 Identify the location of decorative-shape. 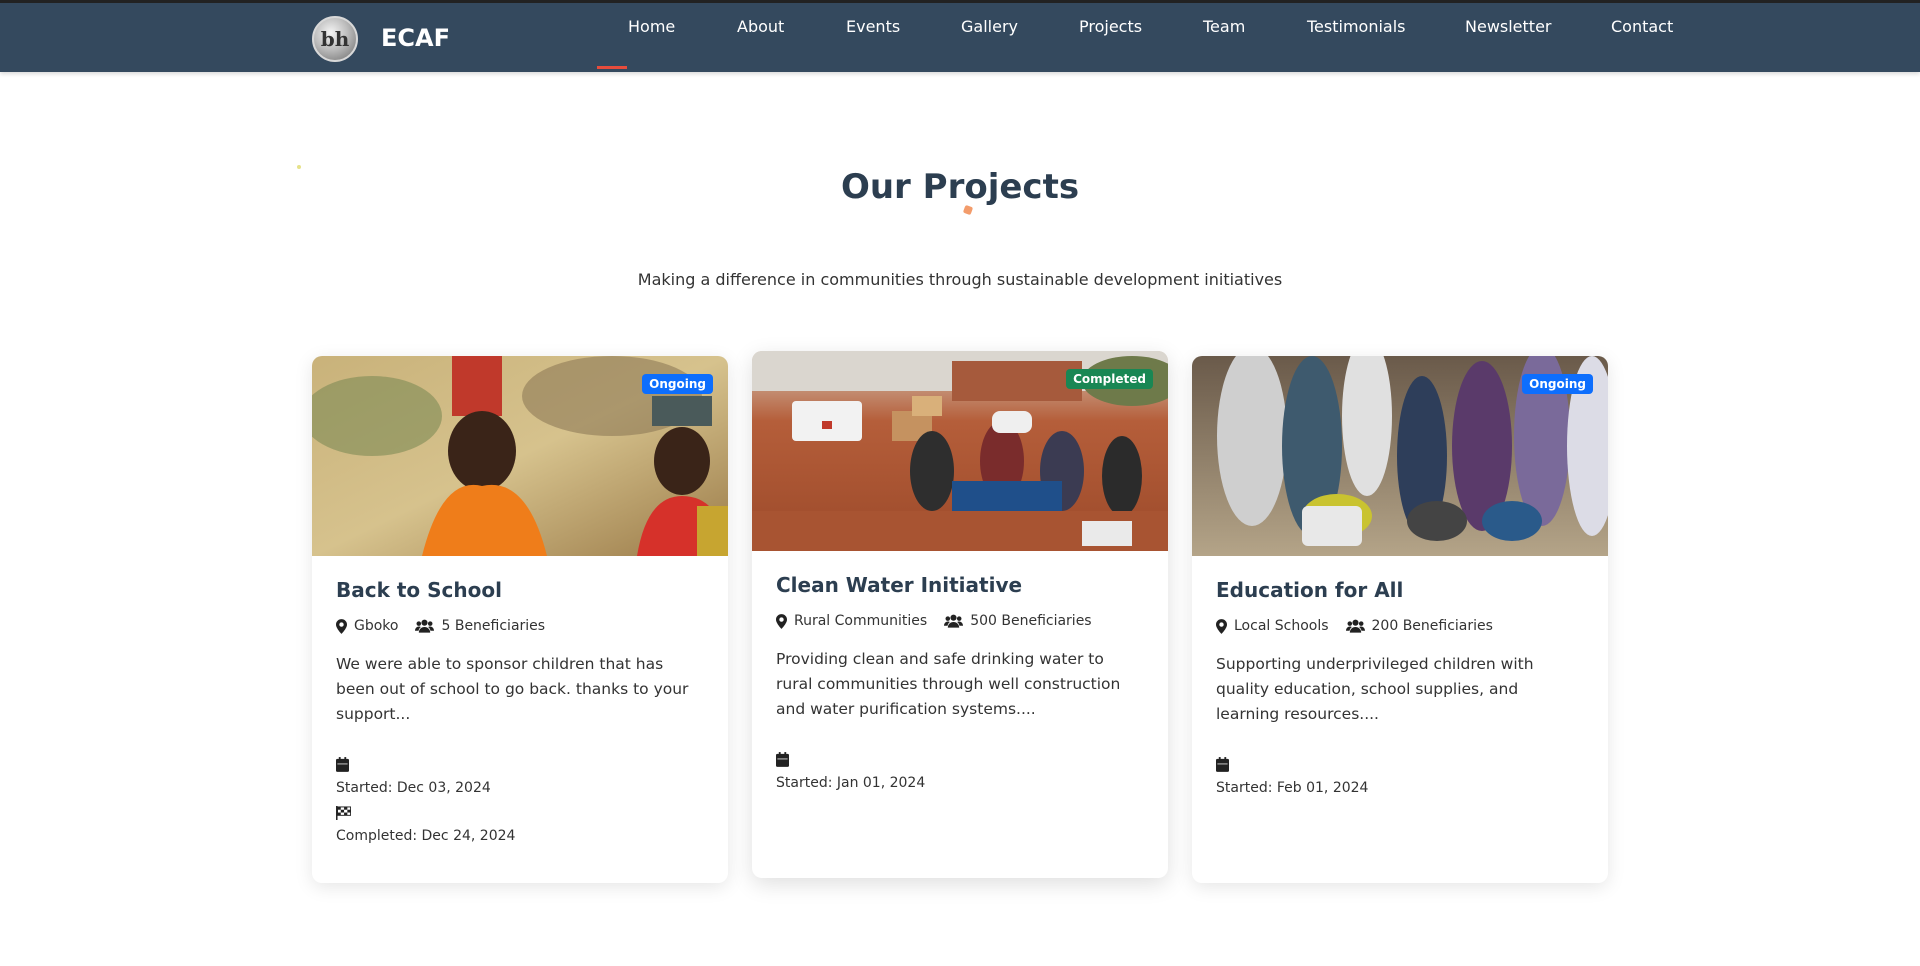
(968, 210).